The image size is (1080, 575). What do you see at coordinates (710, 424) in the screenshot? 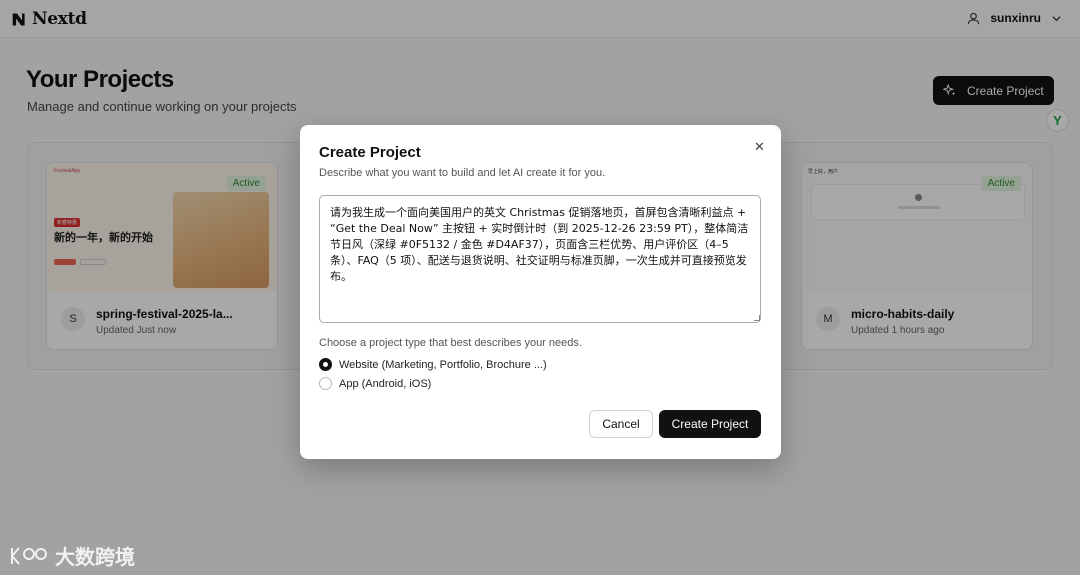
I see `create-project-submit-button: Create Project` at bounding box center [710, 424].